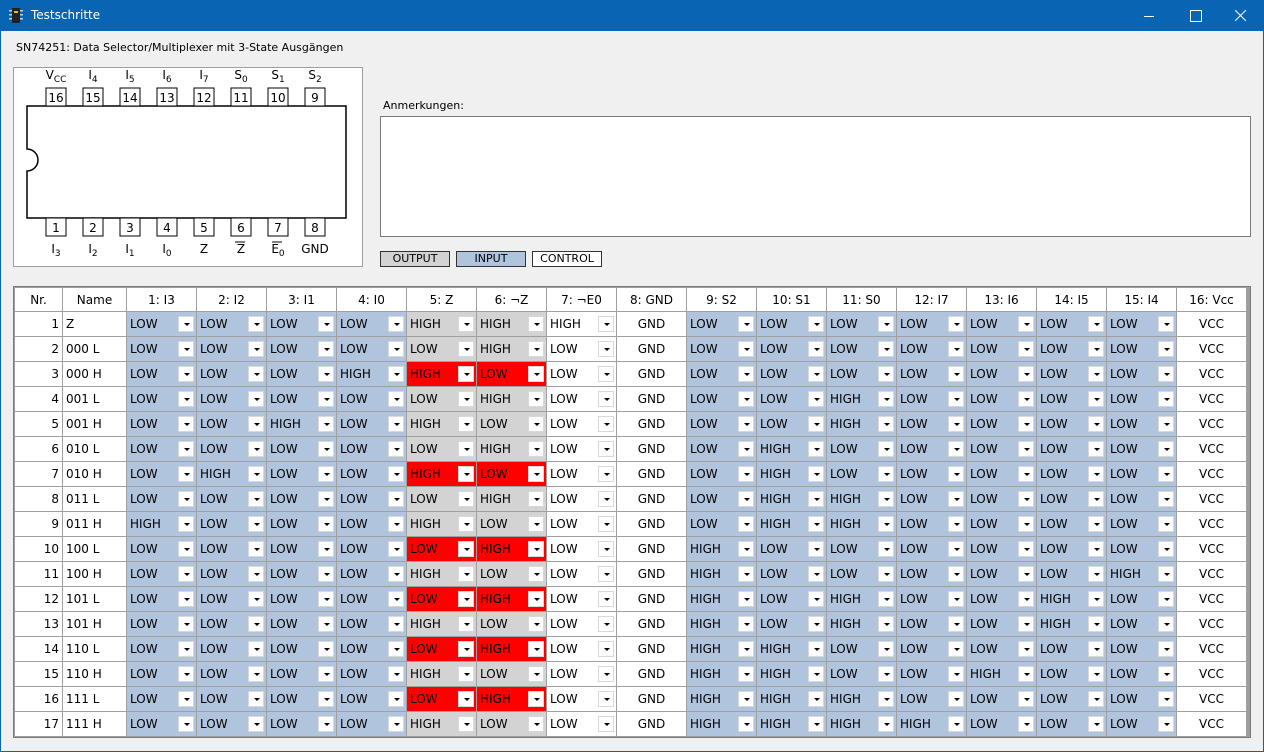  Describe the element at coordinates (94, 299) in the screenshot. I see `column-header: Name` at that location.